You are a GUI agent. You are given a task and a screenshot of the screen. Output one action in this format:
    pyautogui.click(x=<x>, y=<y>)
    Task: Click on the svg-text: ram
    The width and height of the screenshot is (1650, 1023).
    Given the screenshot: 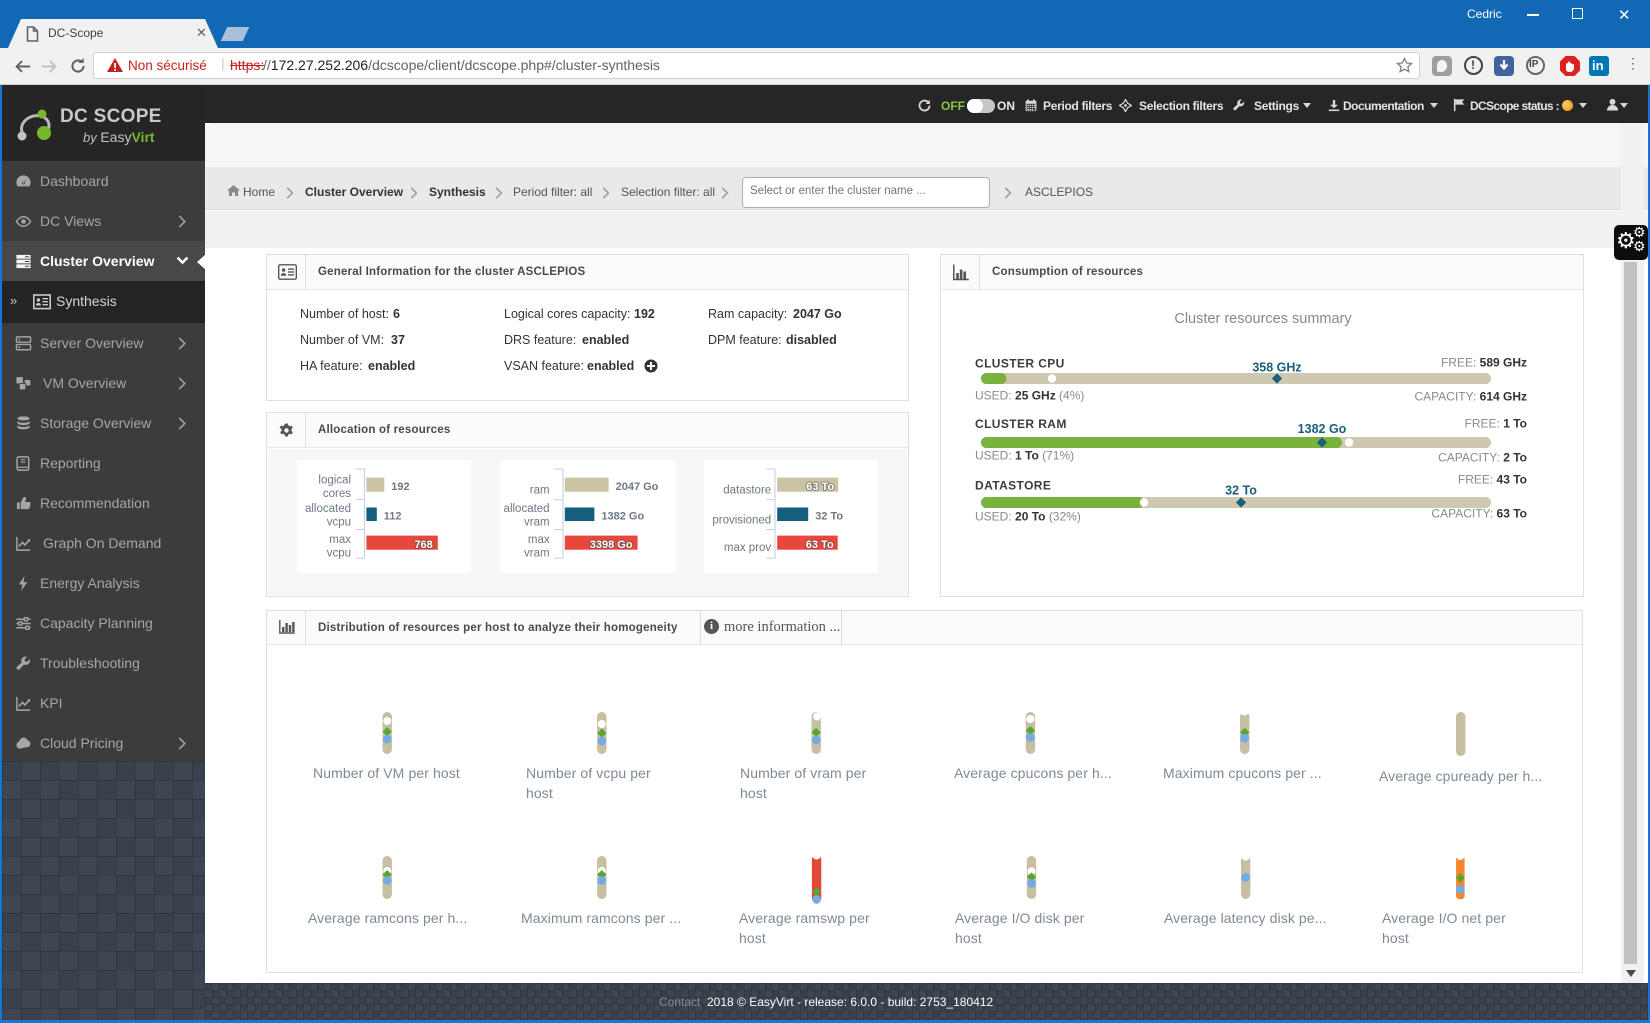 What is the action you would take?
    pyautogui.click(x=540, y=491)
    